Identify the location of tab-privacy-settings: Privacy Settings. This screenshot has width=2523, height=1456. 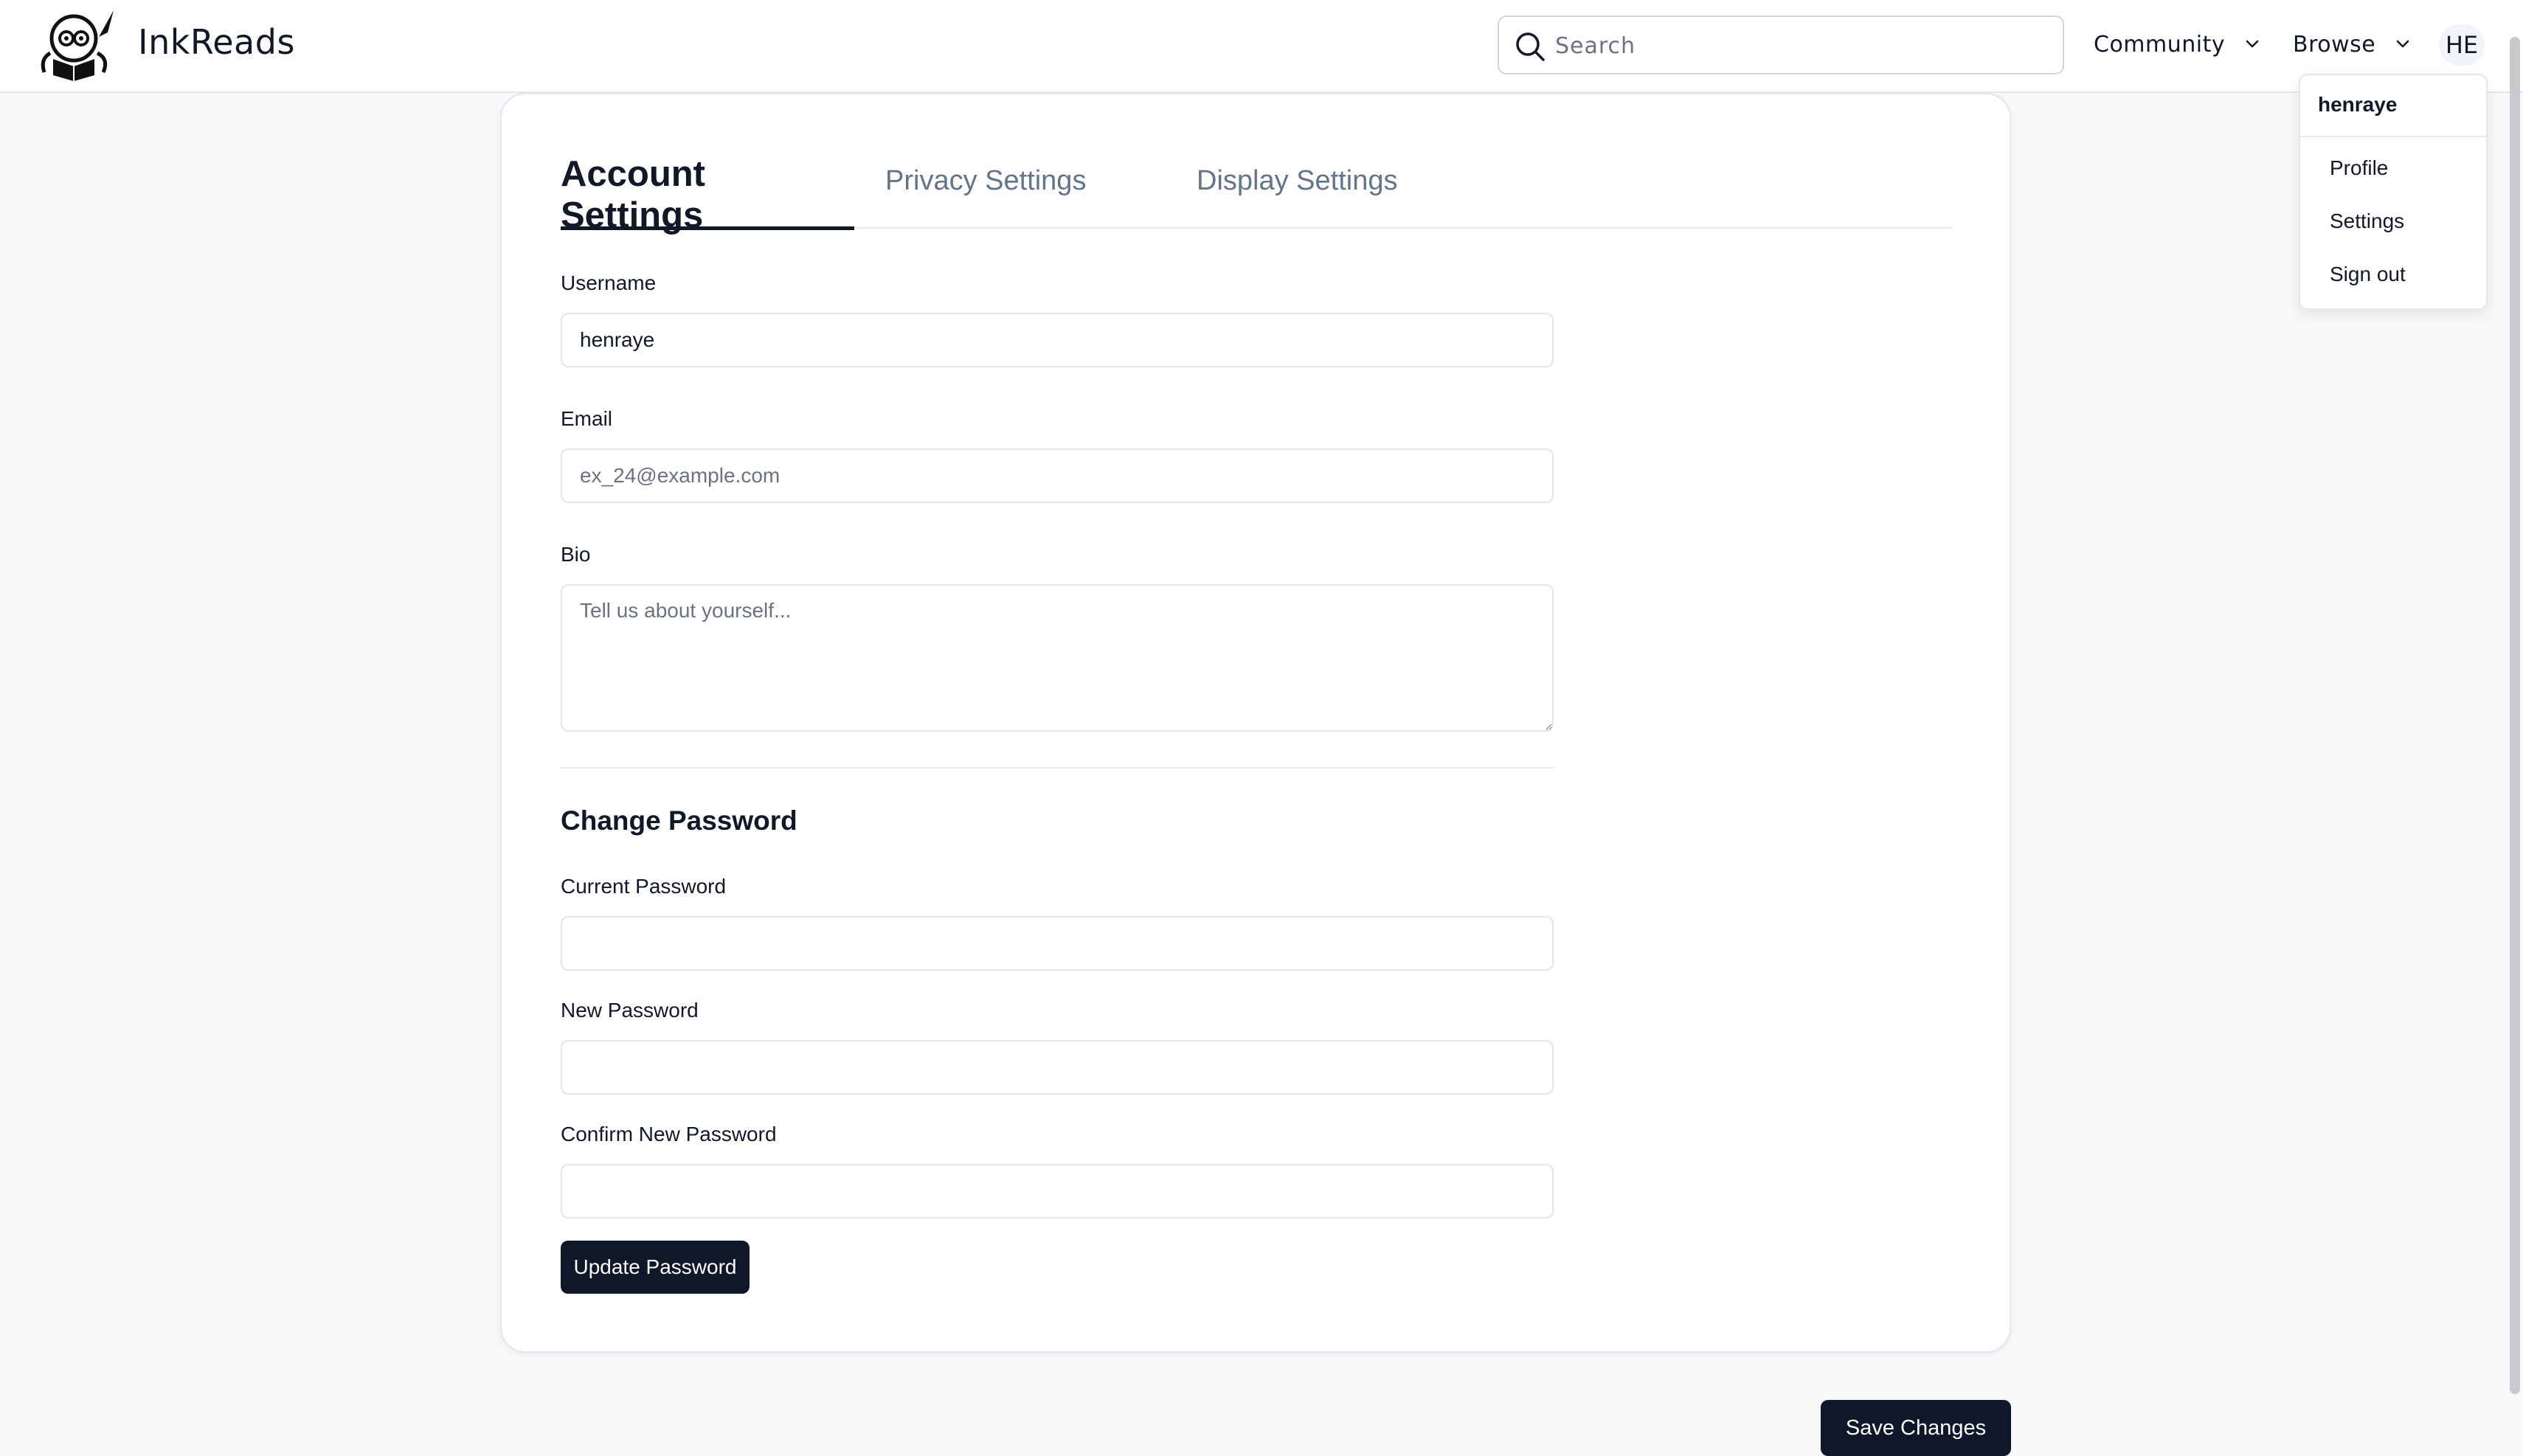
(985, 202).